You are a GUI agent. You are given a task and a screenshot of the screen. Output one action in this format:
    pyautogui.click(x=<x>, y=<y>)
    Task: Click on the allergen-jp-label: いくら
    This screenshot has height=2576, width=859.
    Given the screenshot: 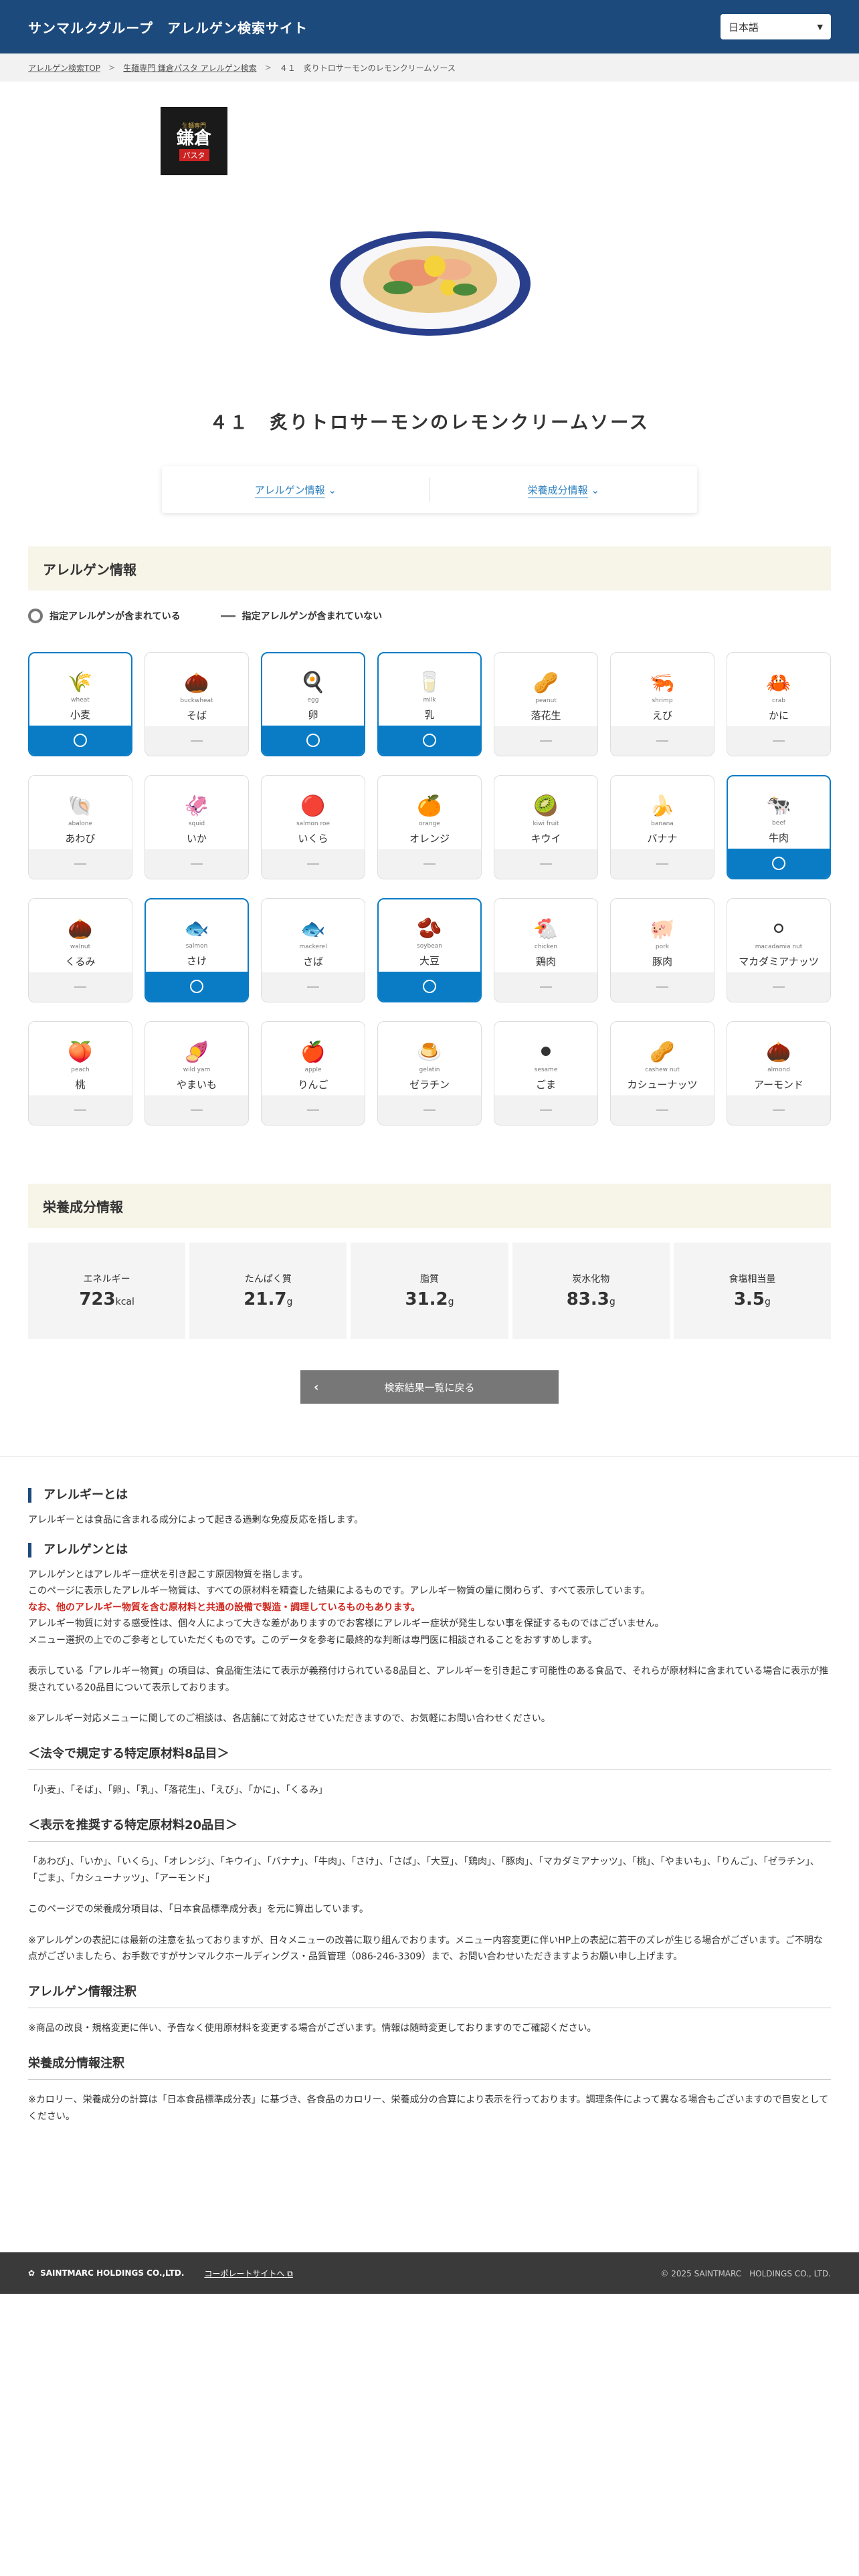 What is the action you would take?
    pyautogui.click(x=313, y=839)
    